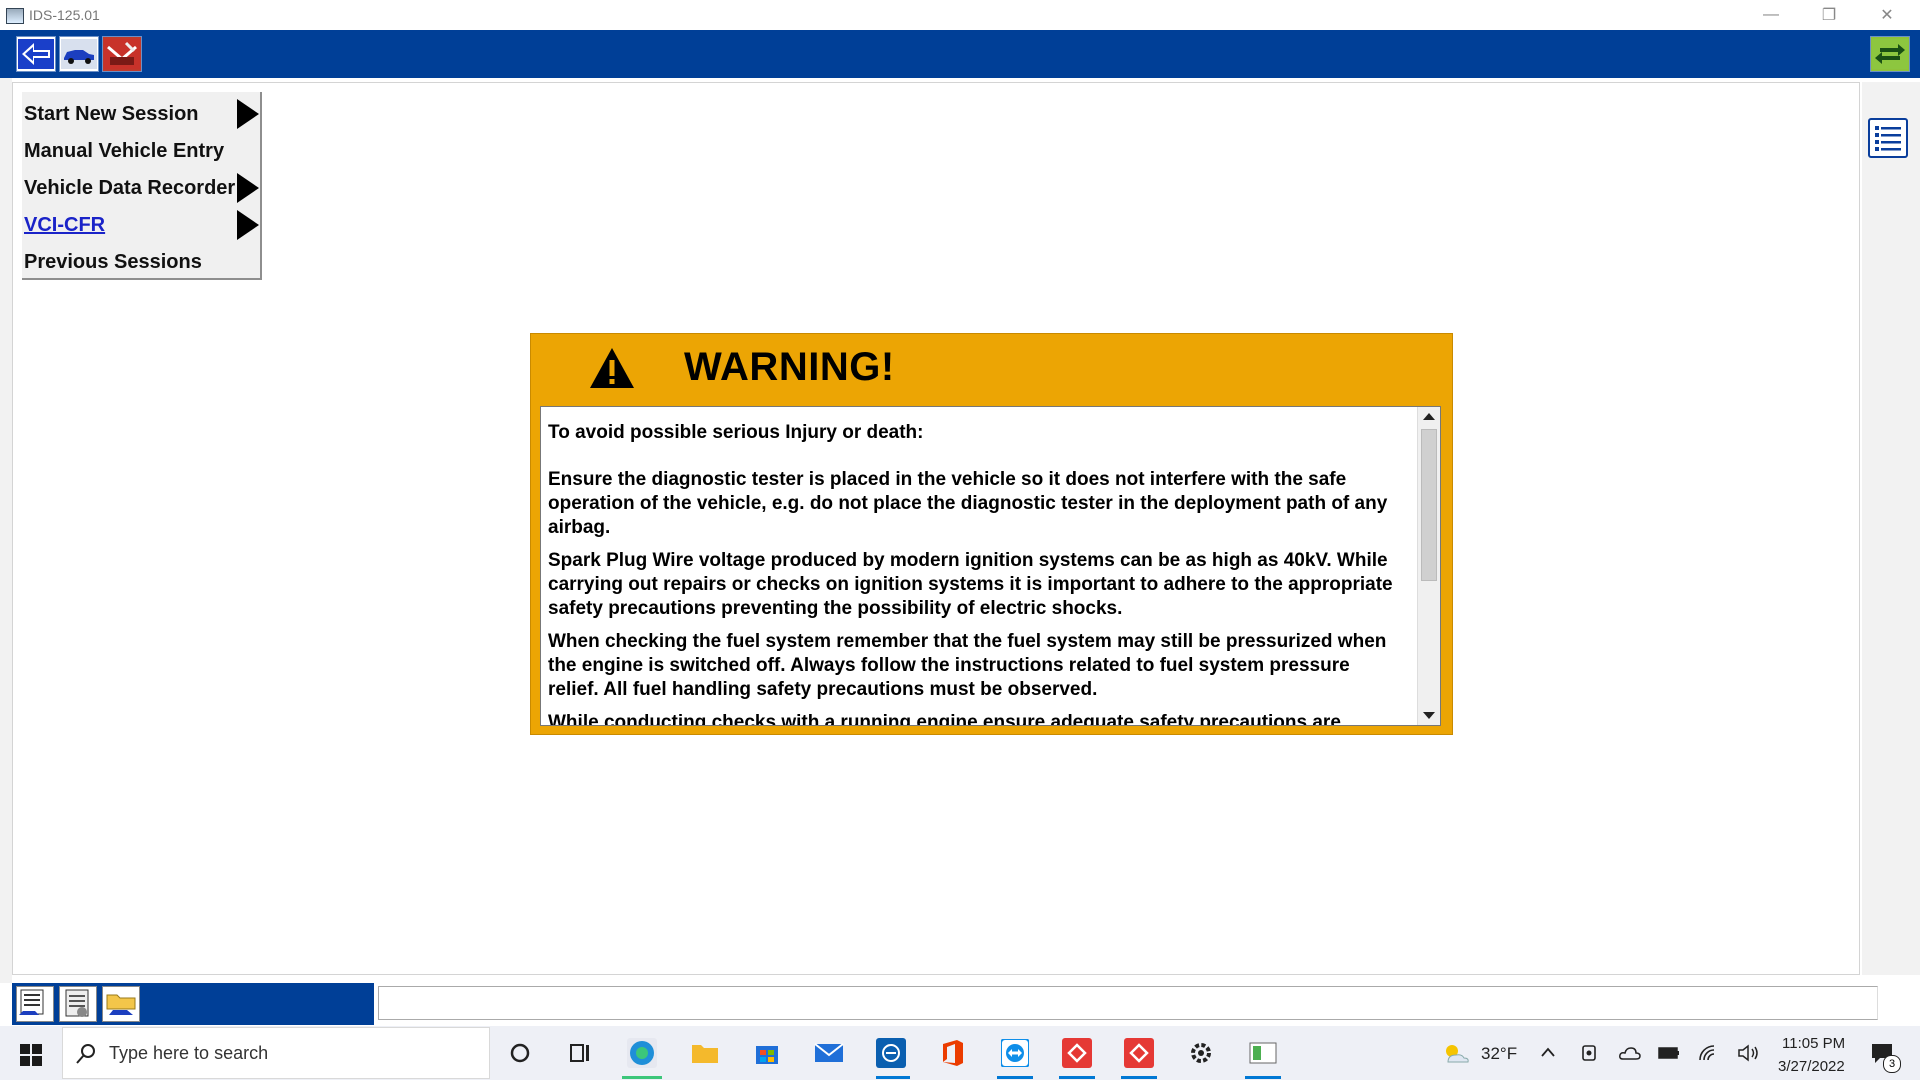 This screenshot has width=1920, height=1080. I want to click on task-view-icon, so click(579, 1053).